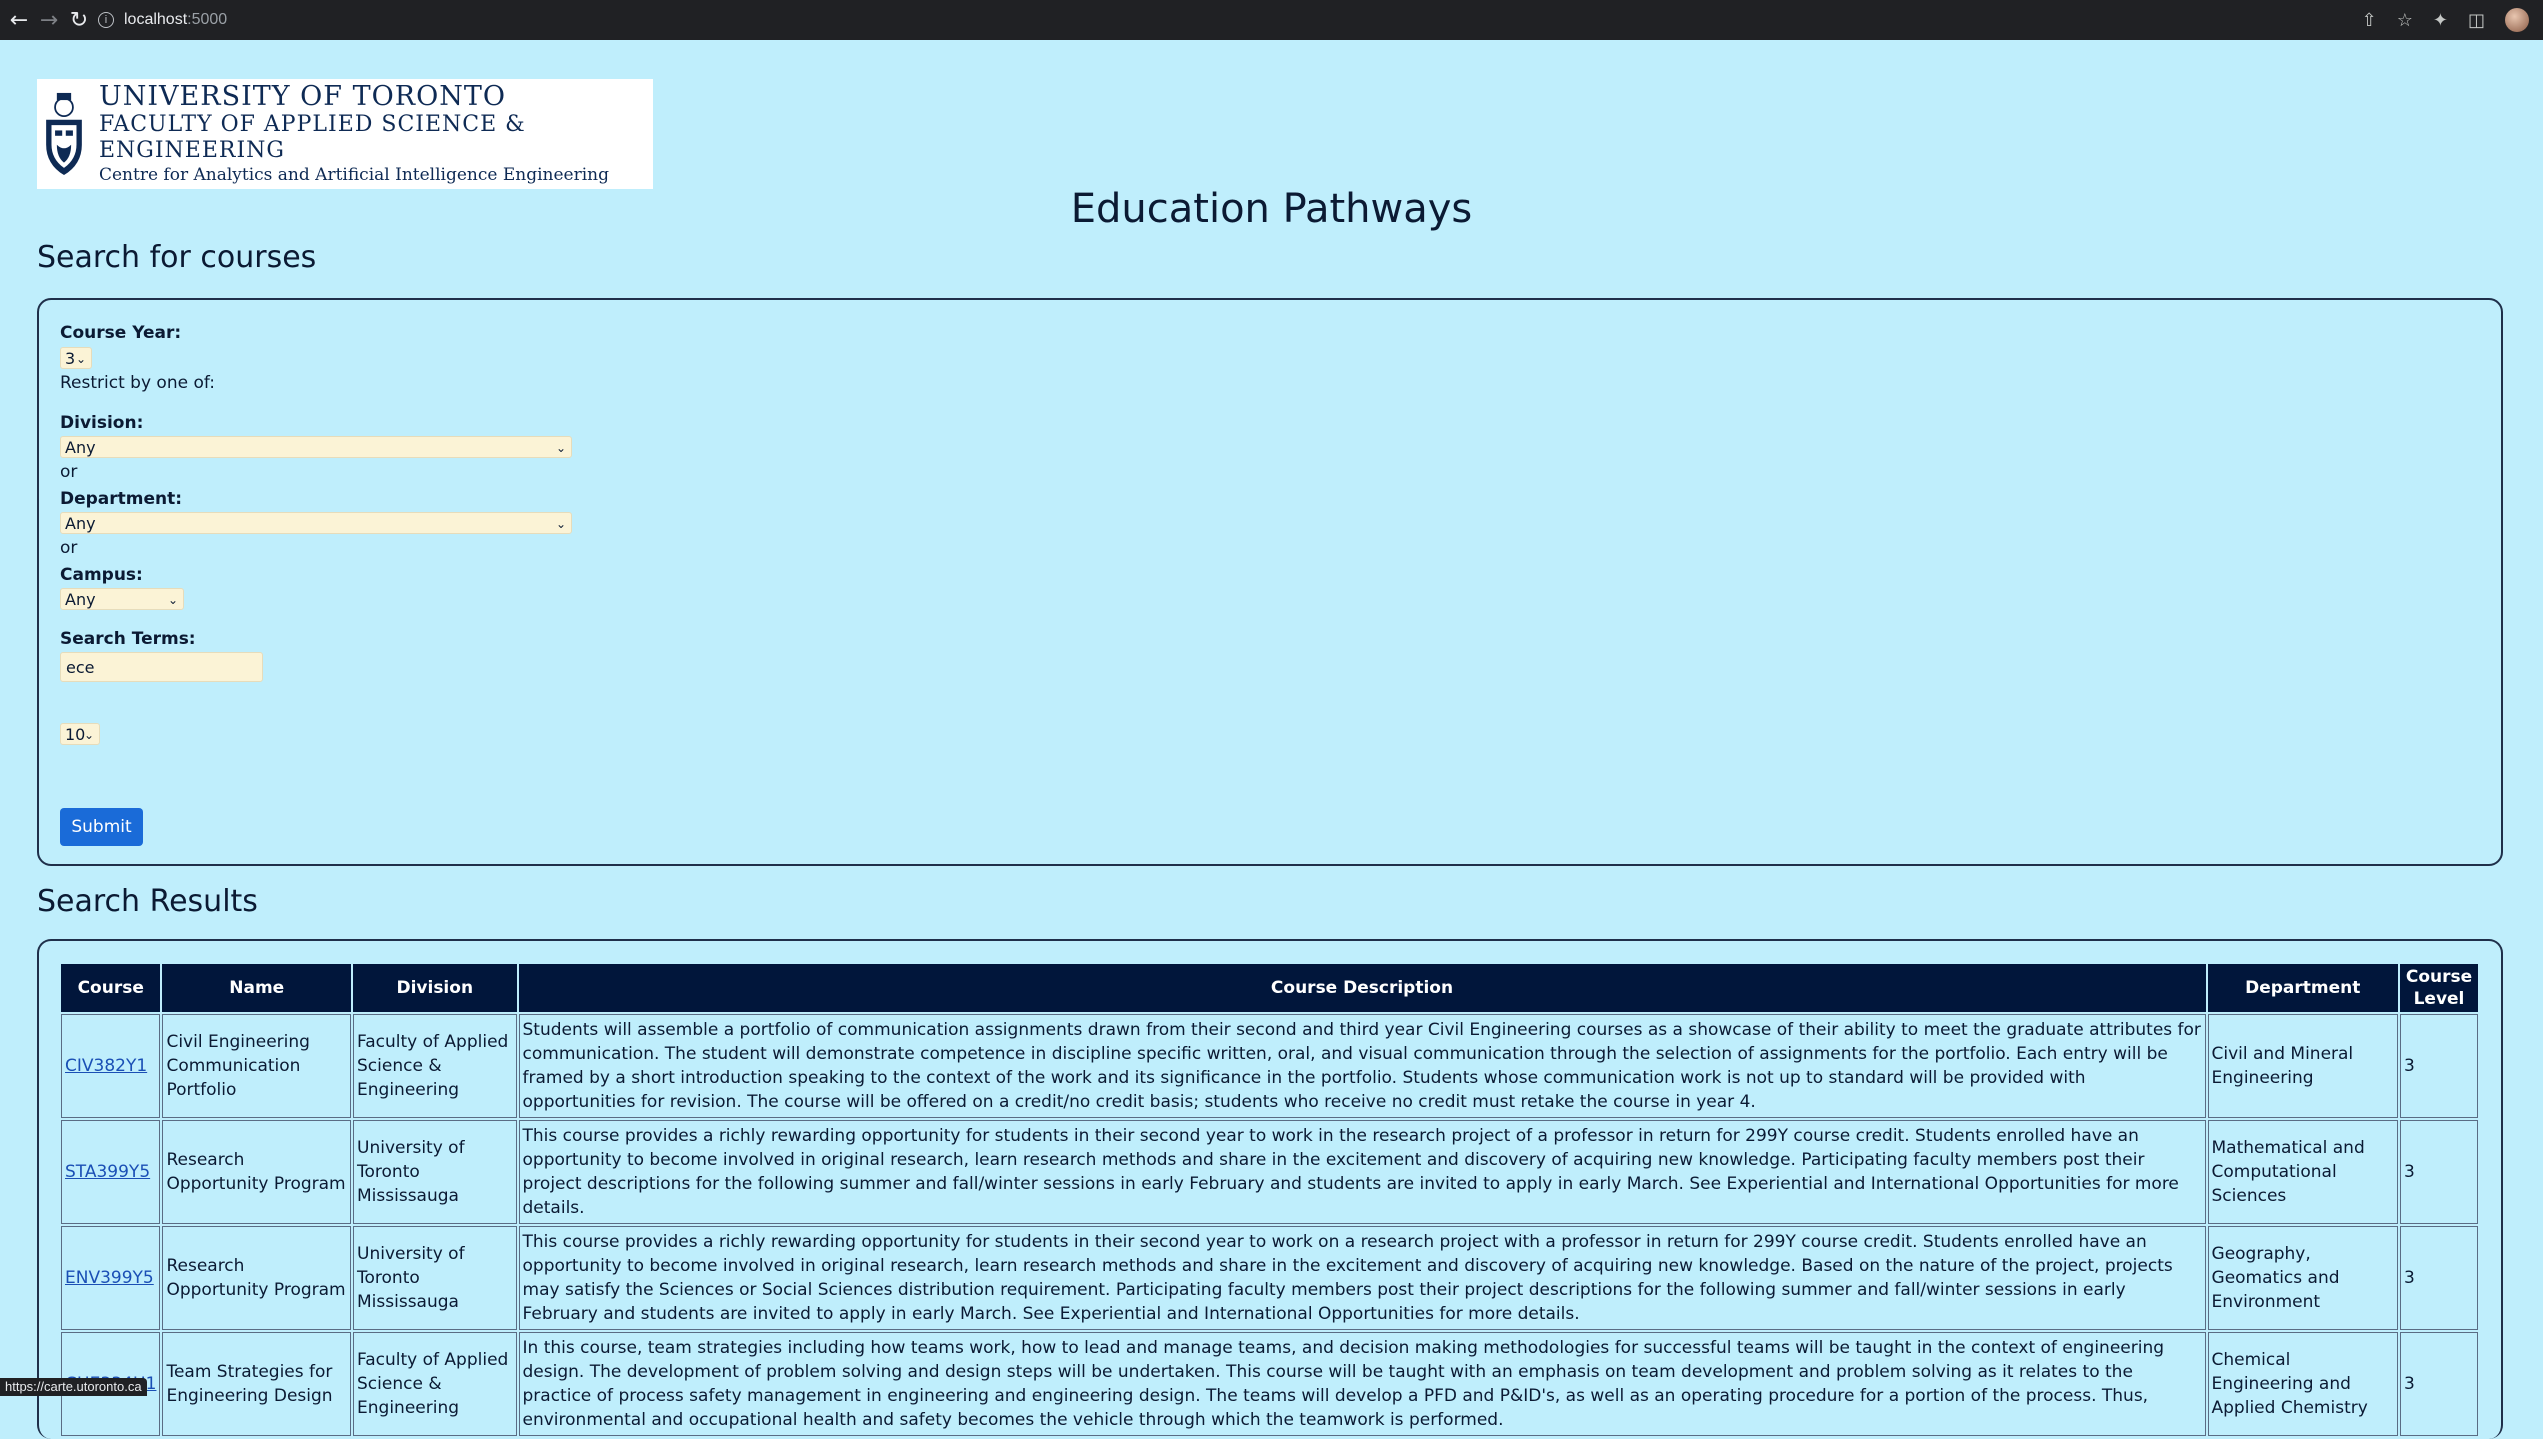 The image size is (2543, 1439). Describe the element at coordinates (79, 20) in the screenshot. I see `reload-icon: ↻` at that location.